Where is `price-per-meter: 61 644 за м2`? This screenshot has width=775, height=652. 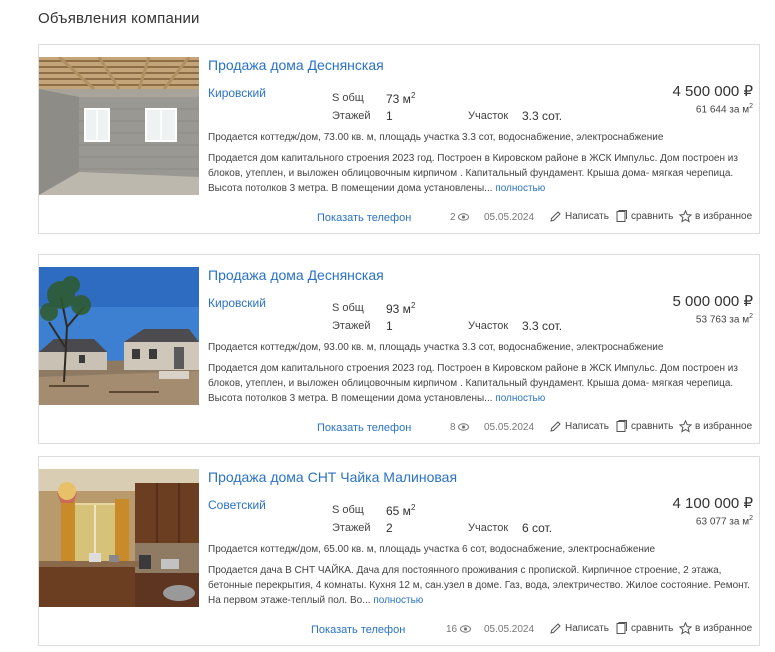
price-per-meter: 61 644 за м2 is located at coordinates (724, 109).